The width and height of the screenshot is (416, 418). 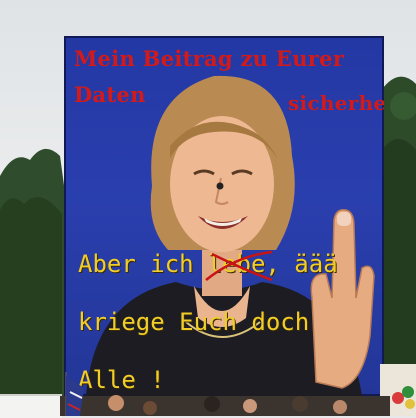 What do you see at coordinates (237, 394) in the screenshot?
I see `crowd` at bounding box center [237, 394].